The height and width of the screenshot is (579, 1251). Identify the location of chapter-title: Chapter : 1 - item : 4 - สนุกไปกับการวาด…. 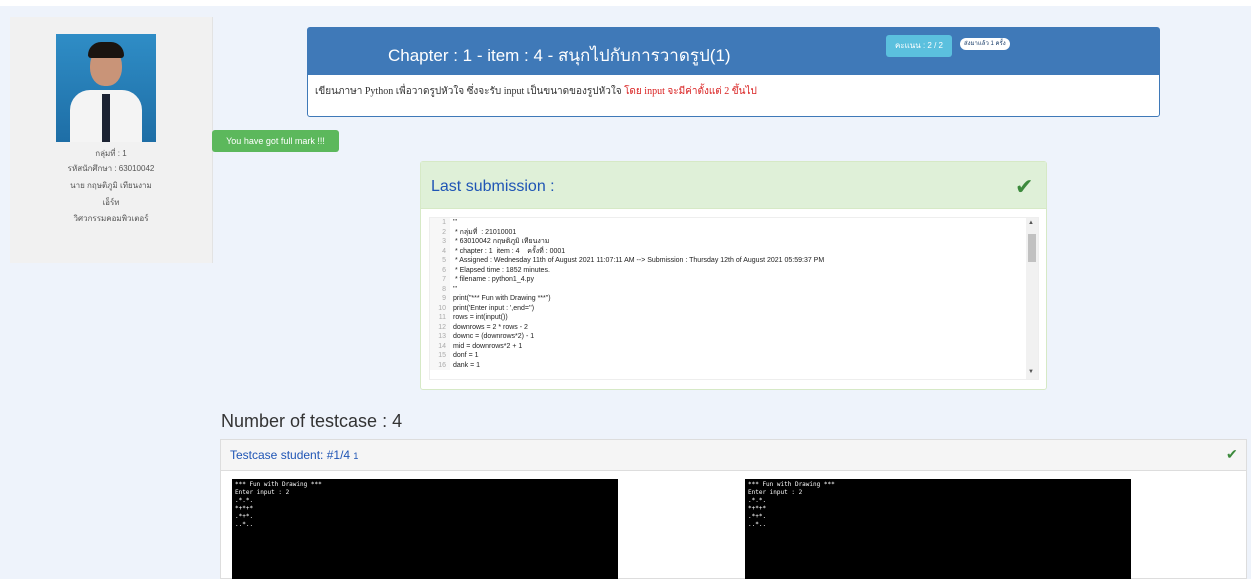
(559, 55).